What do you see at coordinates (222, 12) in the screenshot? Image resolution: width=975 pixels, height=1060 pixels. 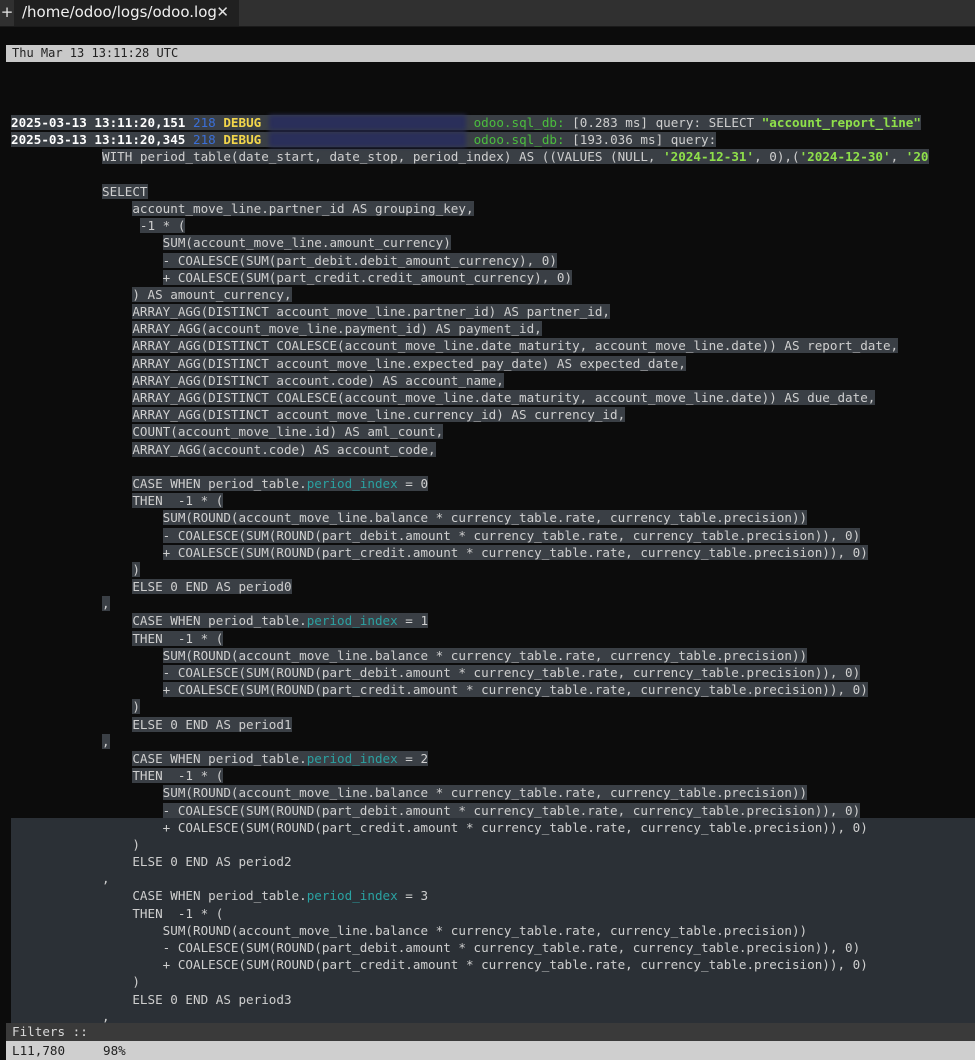 I see `close-icon: ✕` at bounding box center [222, 12].